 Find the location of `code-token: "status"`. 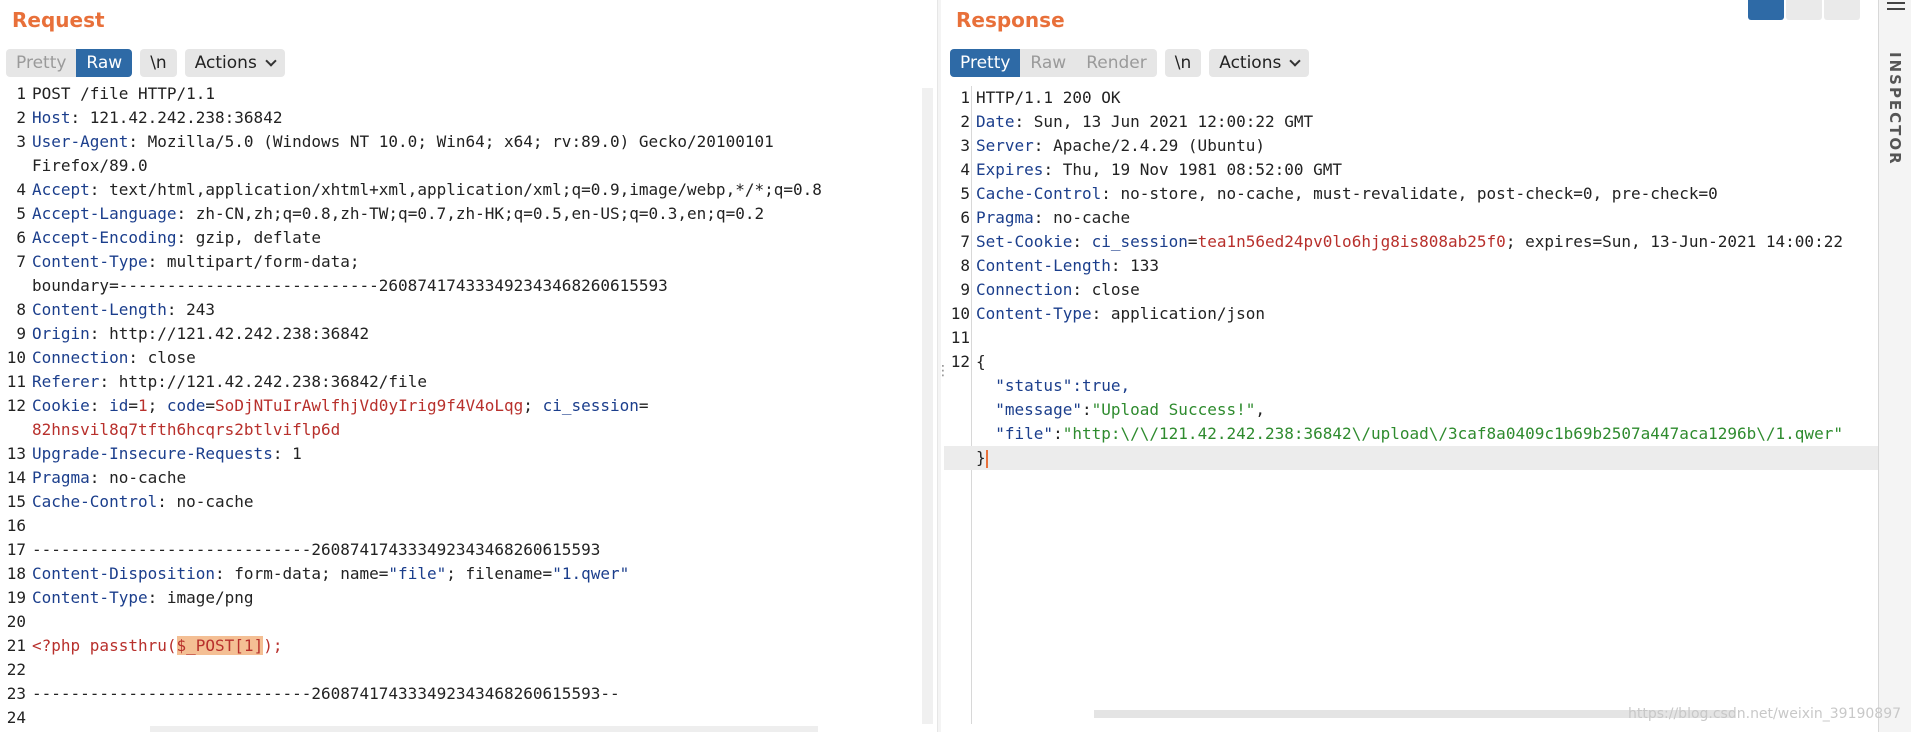

code-token: "status" is located at coordinates (1034, 385).